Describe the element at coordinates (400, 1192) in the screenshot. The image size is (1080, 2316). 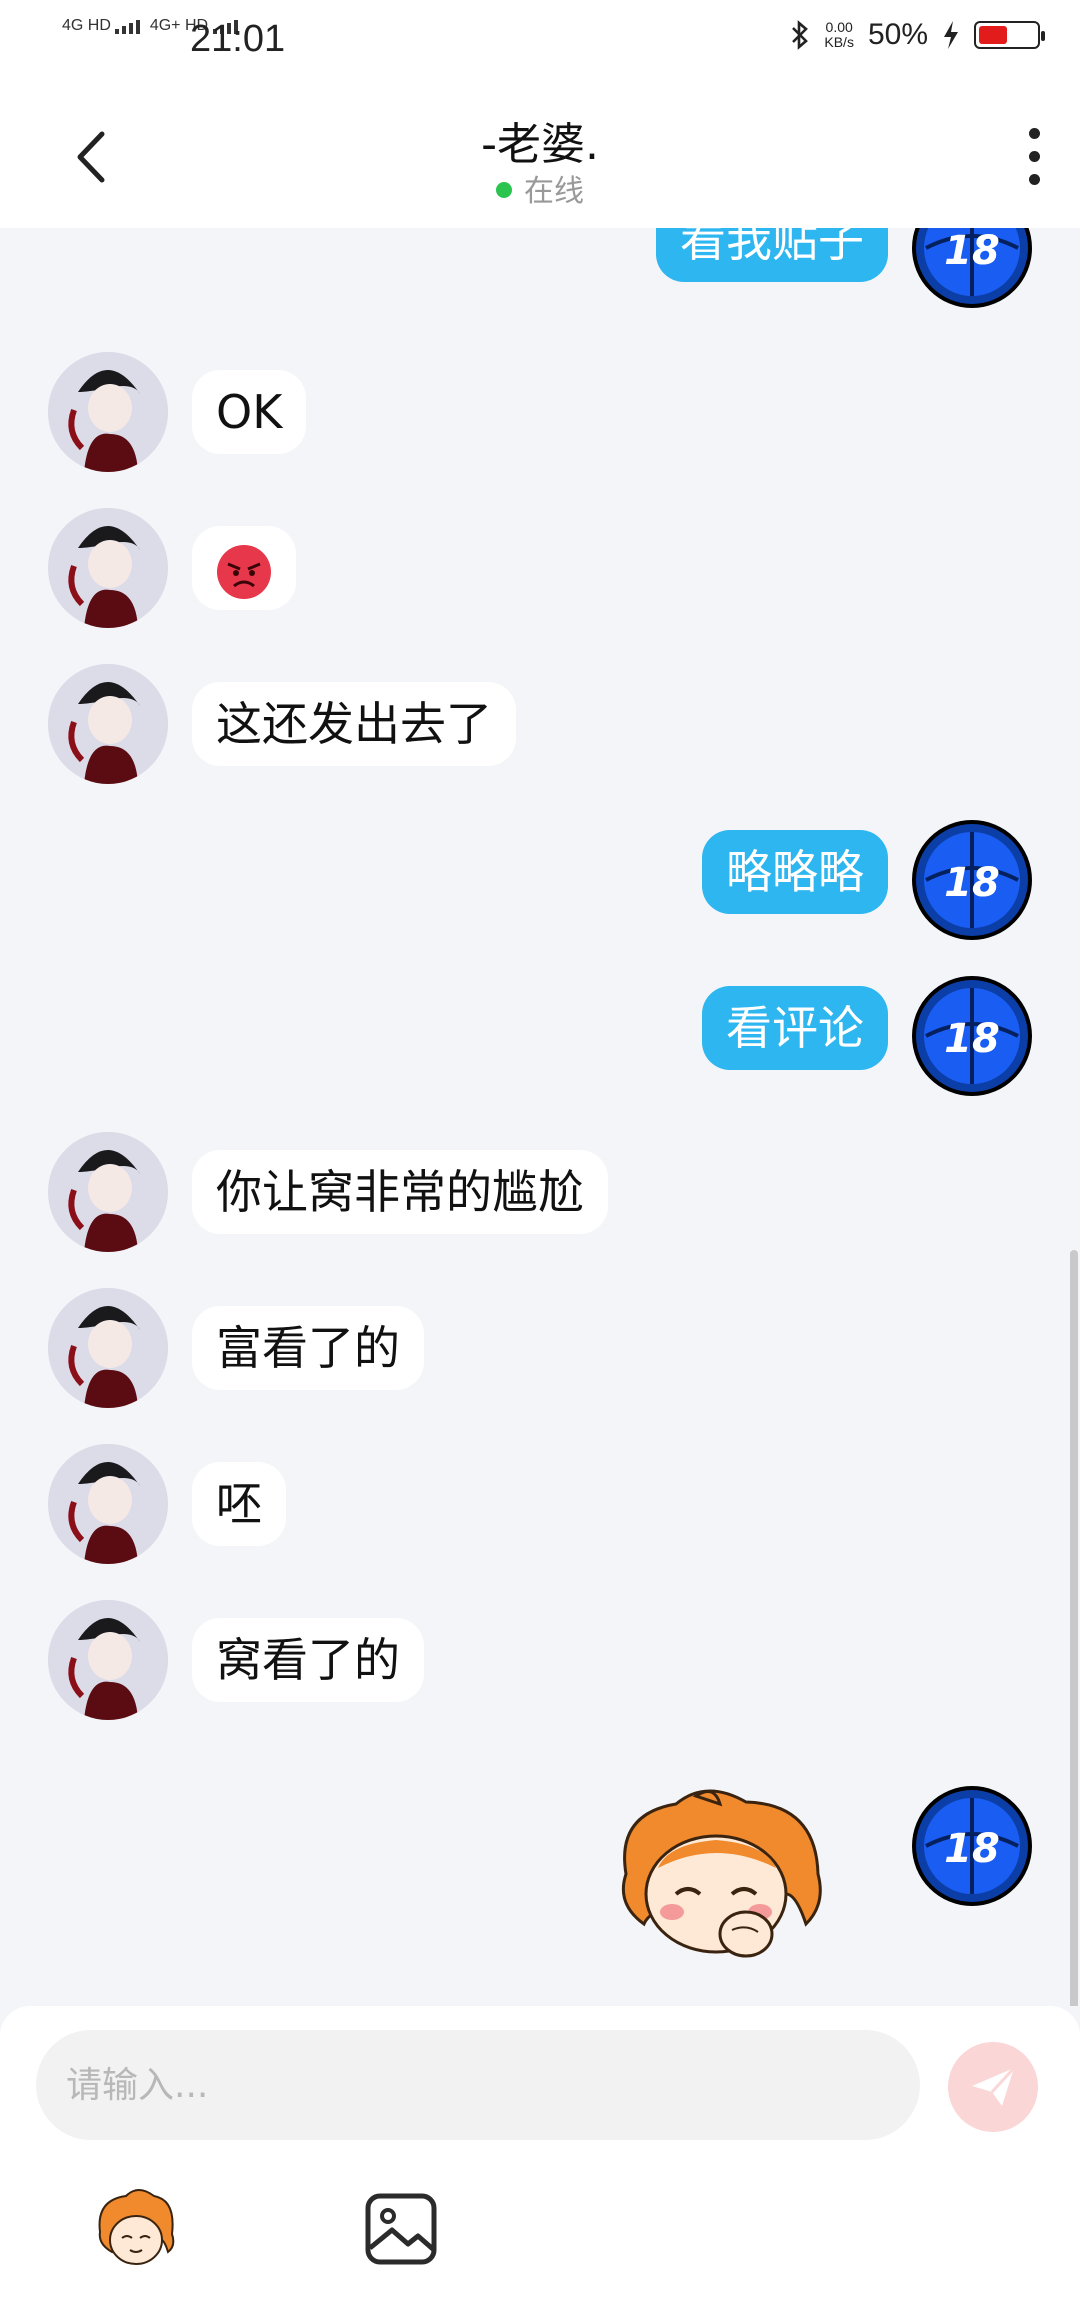
I see `message-bubble: 你让窝非常的尴尬` at that location.